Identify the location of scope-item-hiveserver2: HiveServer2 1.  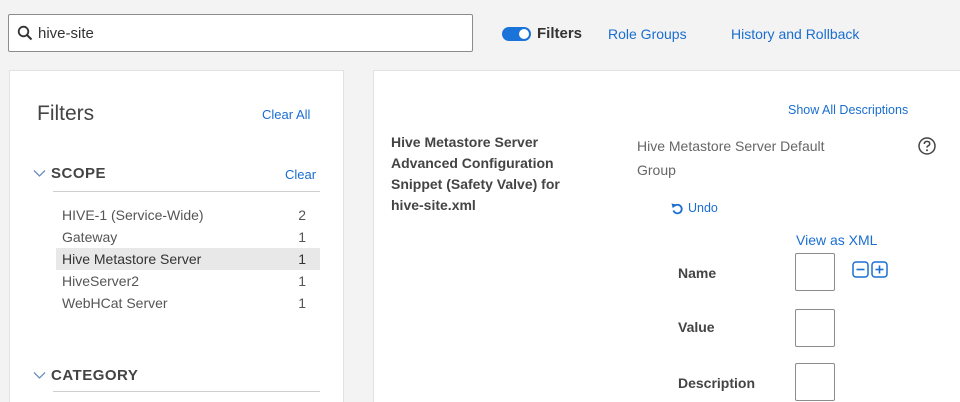
(188, 281).